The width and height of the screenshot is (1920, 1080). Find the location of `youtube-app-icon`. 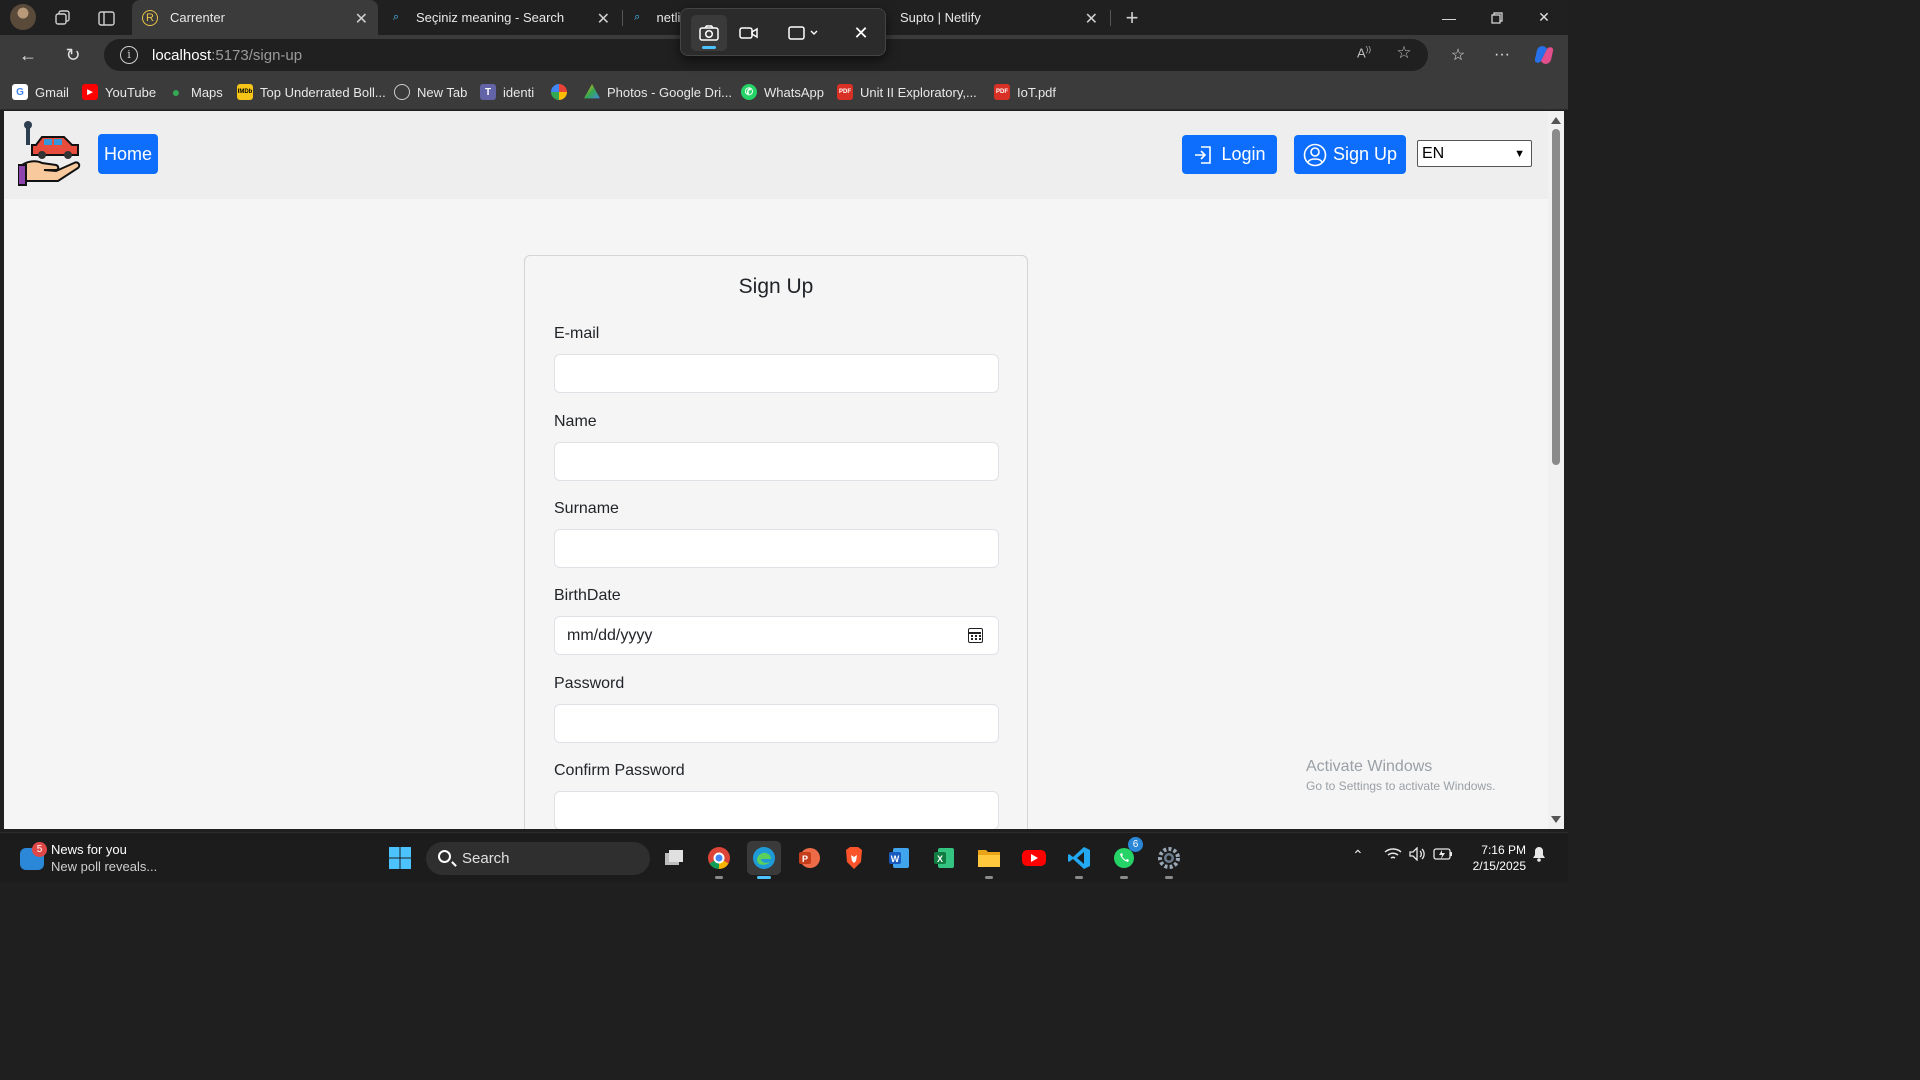

youtube-app-icon is located at coordinates (1034, 858).